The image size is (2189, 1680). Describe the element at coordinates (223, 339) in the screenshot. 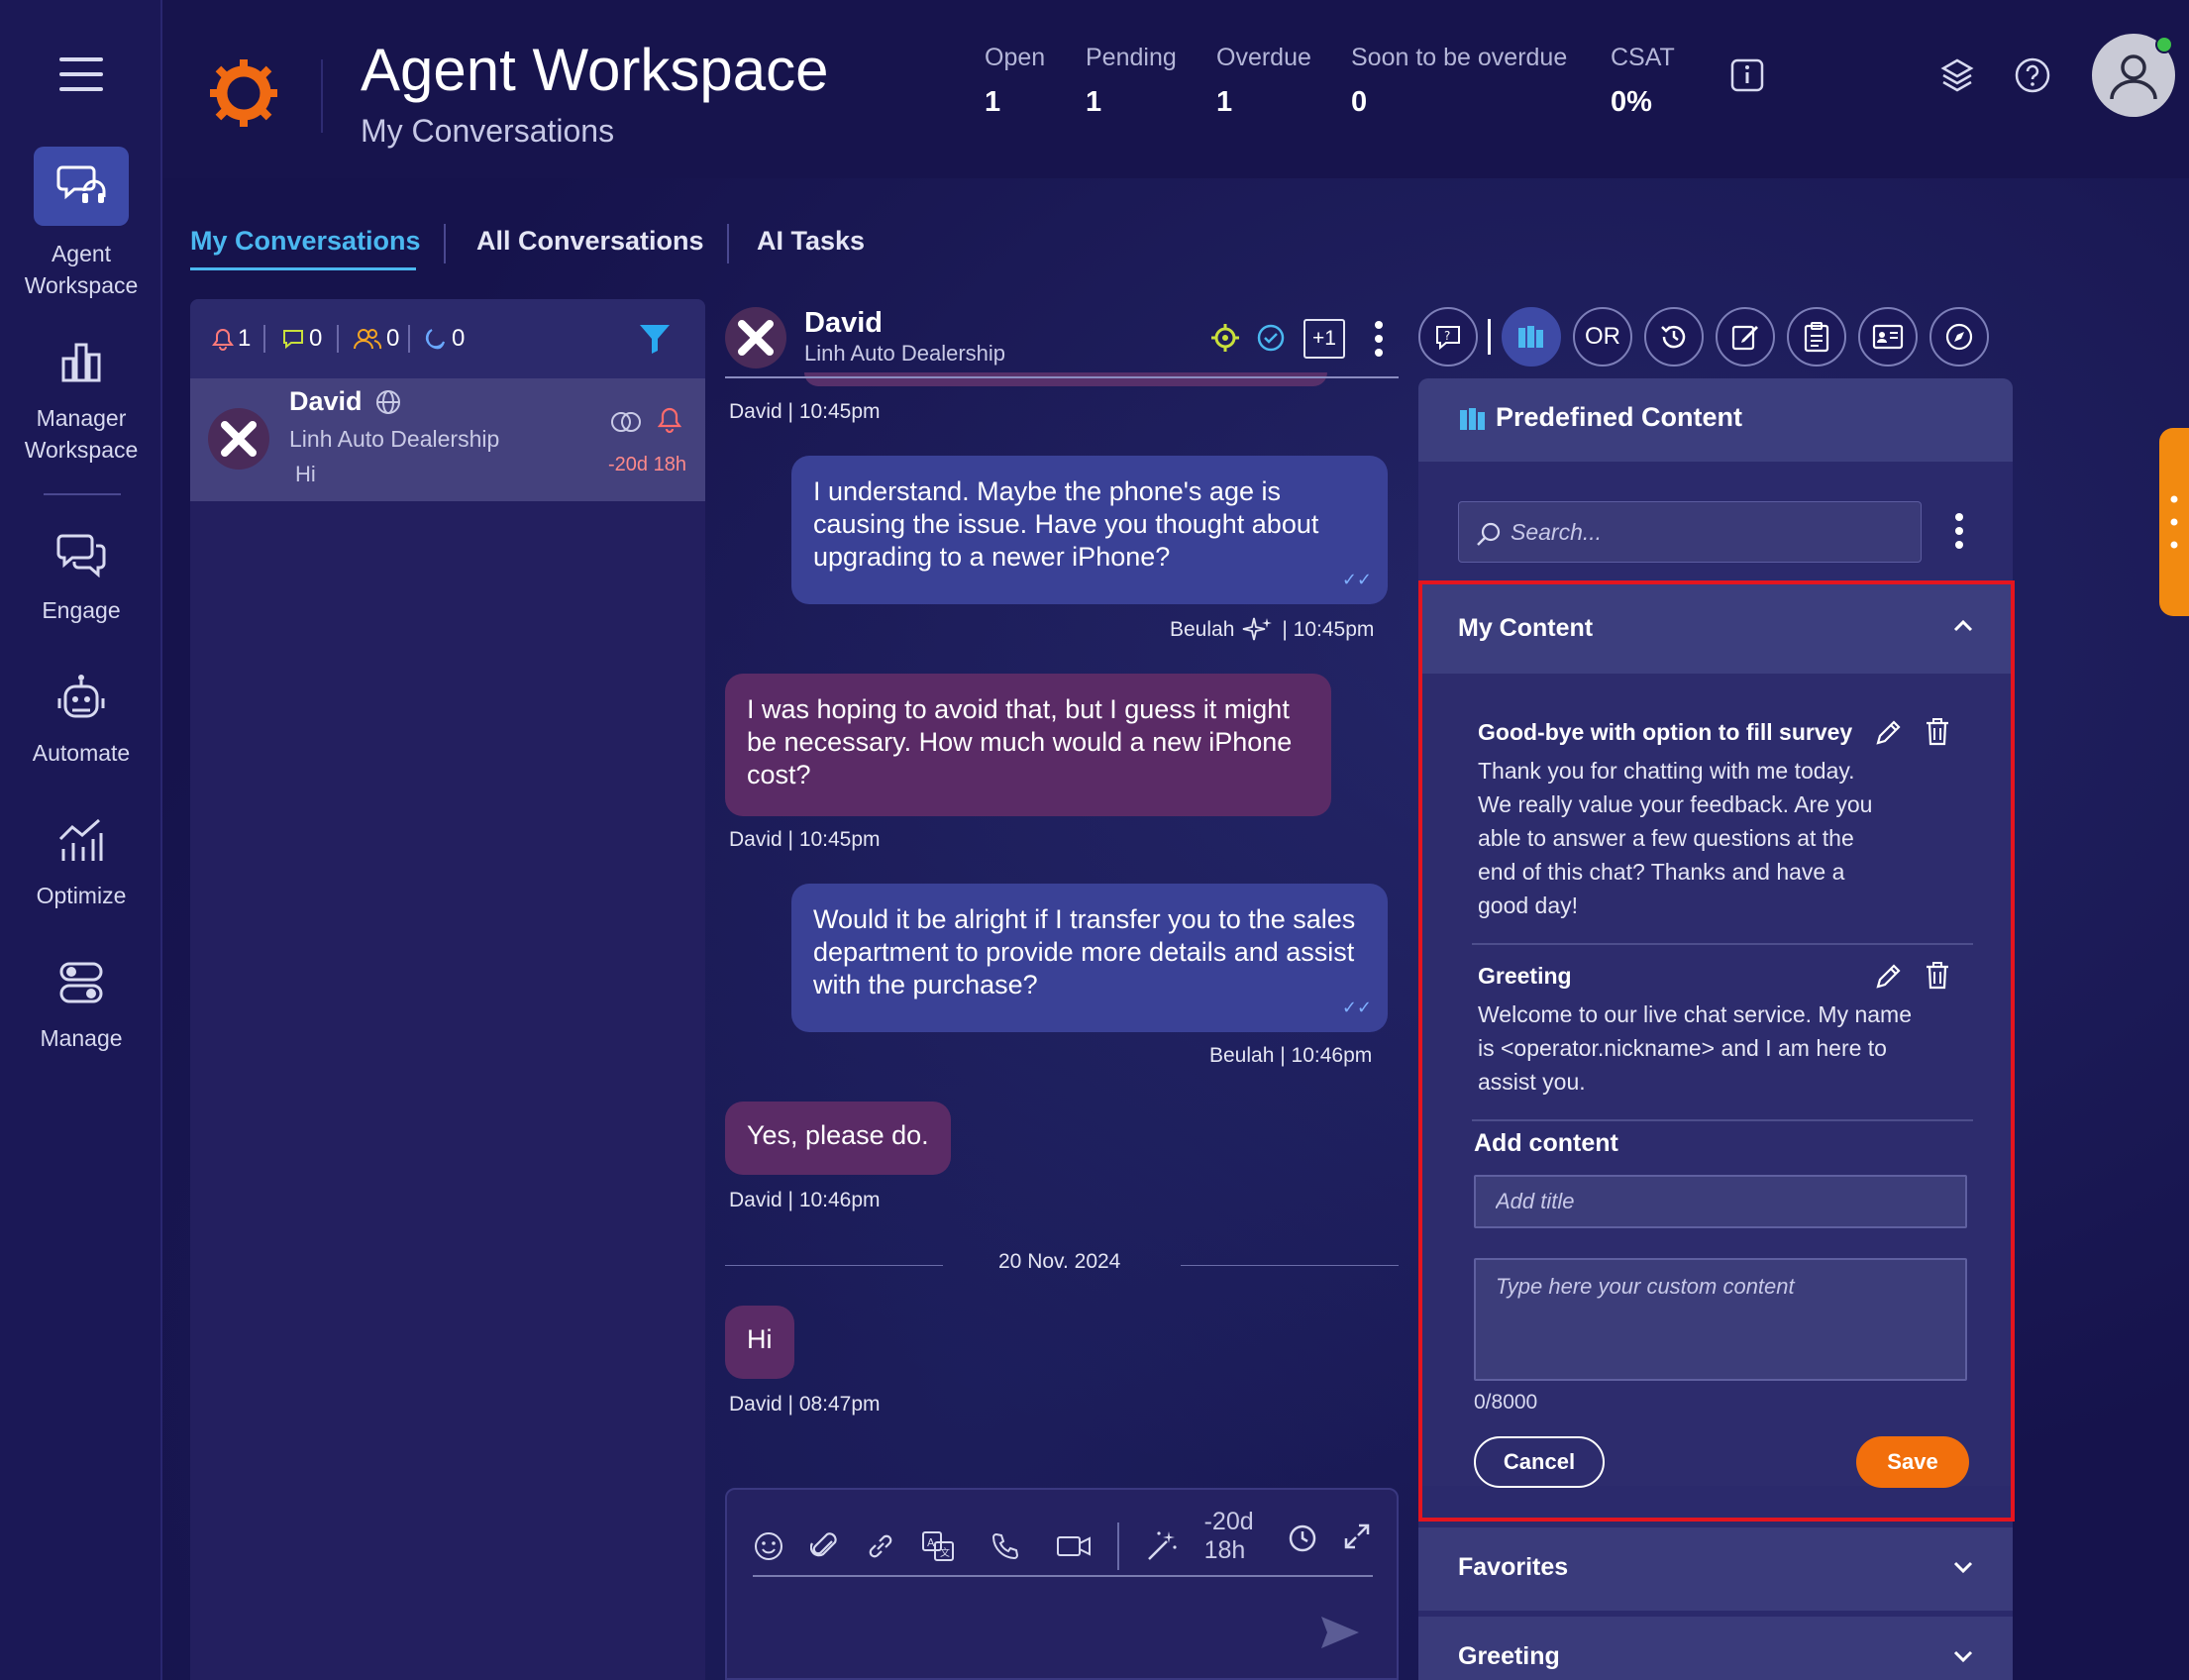

I see `bell-icon` at that location.